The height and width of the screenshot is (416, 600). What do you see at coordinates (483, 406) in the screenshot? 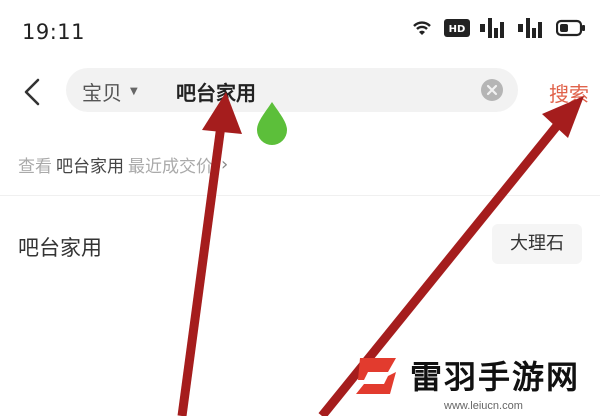
I see `watermark-url: www.leiucn.com` at bounding box center [483, 406].